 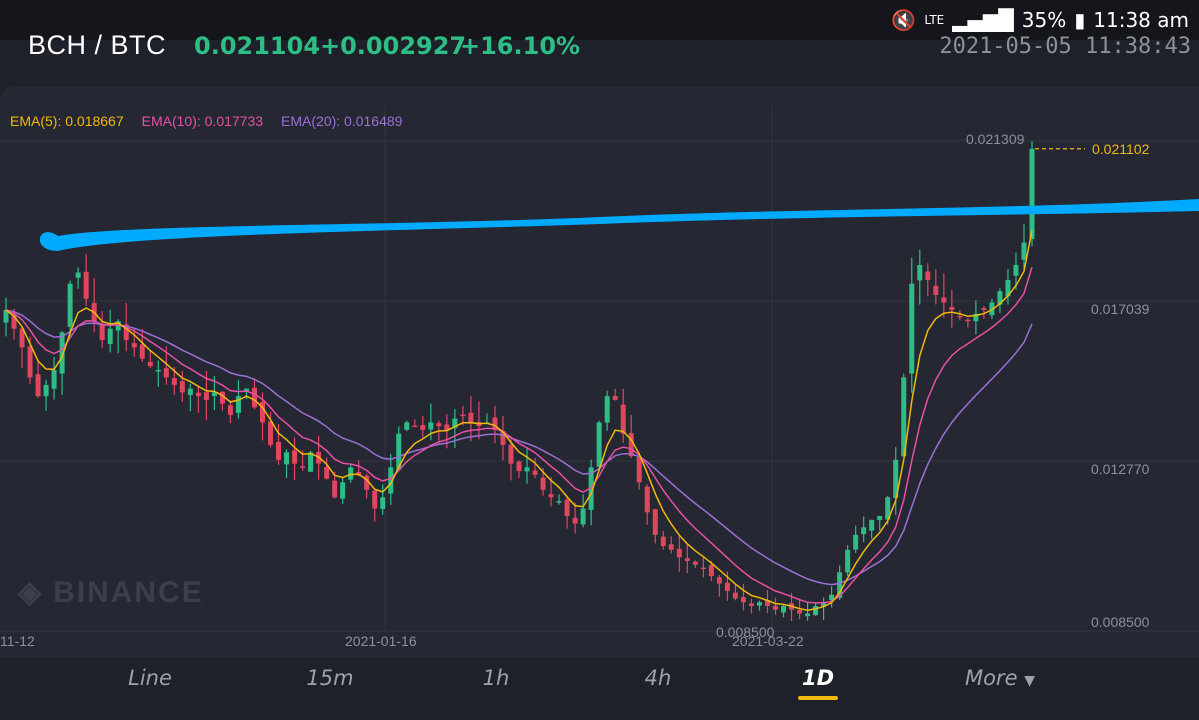 I want to click on current-price-label: 0.021102, so click(x=1121, y=149).